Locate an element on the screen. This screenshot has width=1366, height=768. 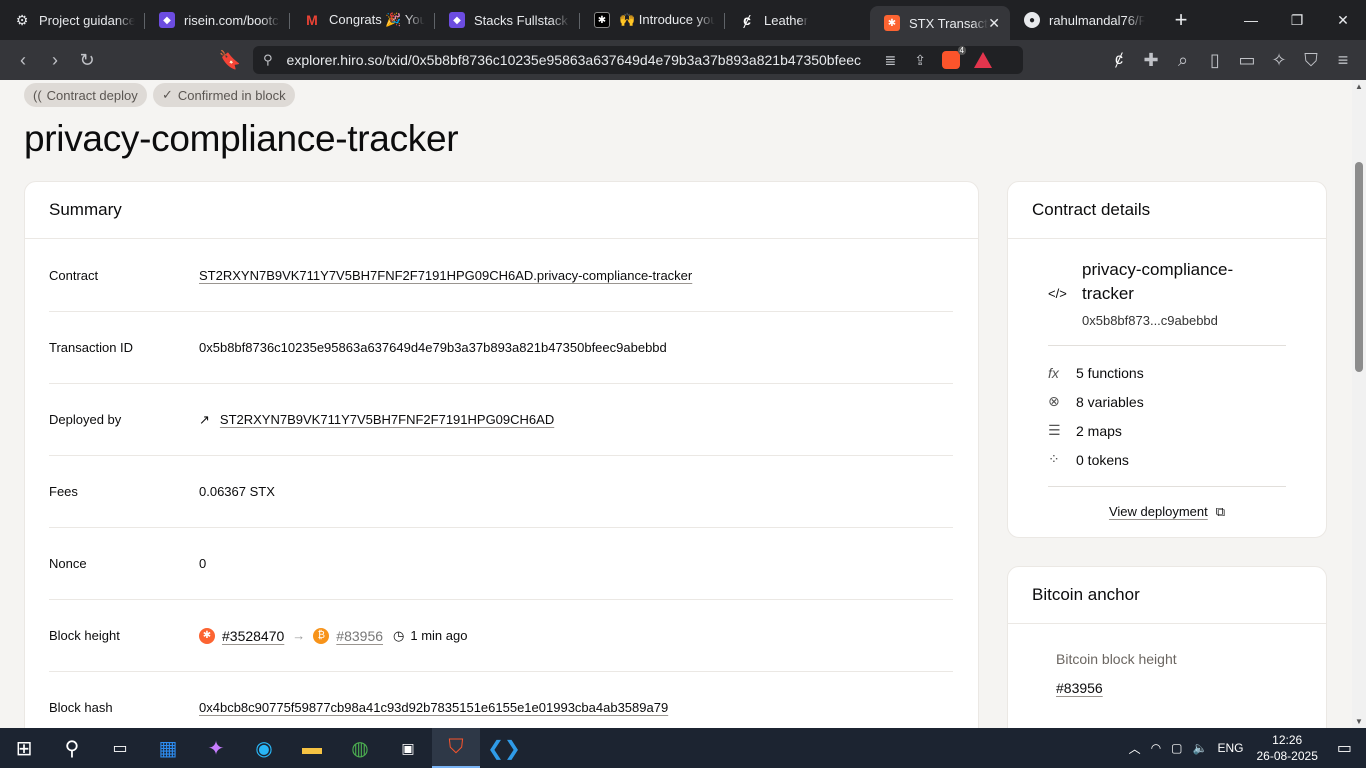
summary-heading: Summary is located at coordinates (501, 210).